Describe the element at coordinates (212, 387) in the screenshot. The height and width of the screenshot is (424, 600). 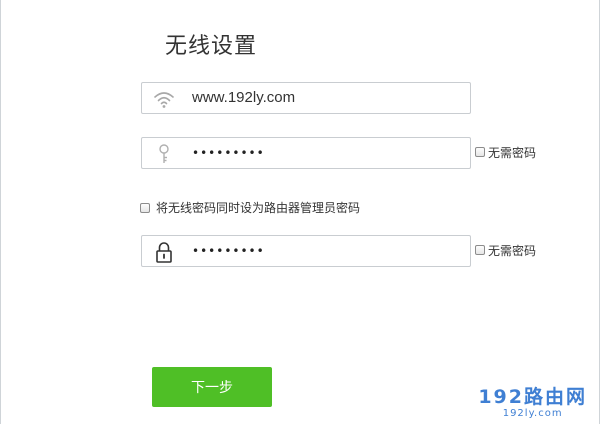
I see `next-button: 下一步` at that location.